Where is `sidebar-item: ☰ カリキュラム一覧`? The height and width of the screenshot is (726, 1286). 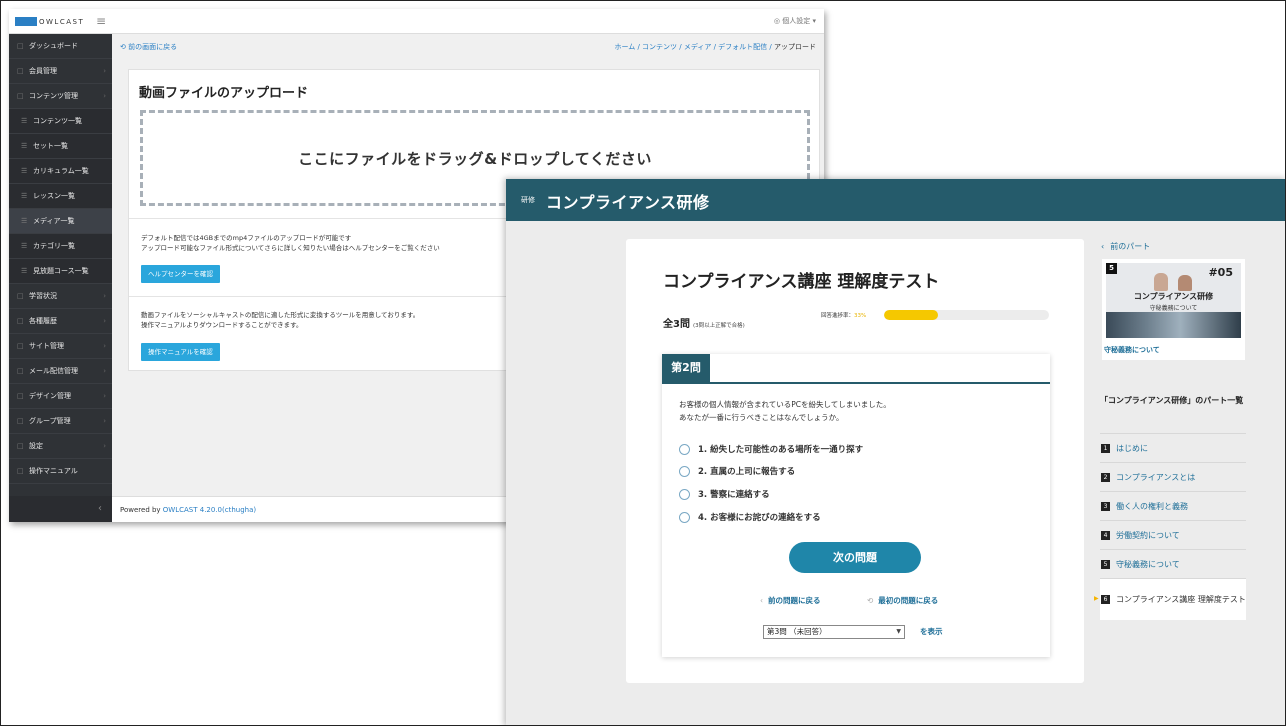 sidebar-item: ☰ カリキュラム一覧 is located at coordinates (60, 171).